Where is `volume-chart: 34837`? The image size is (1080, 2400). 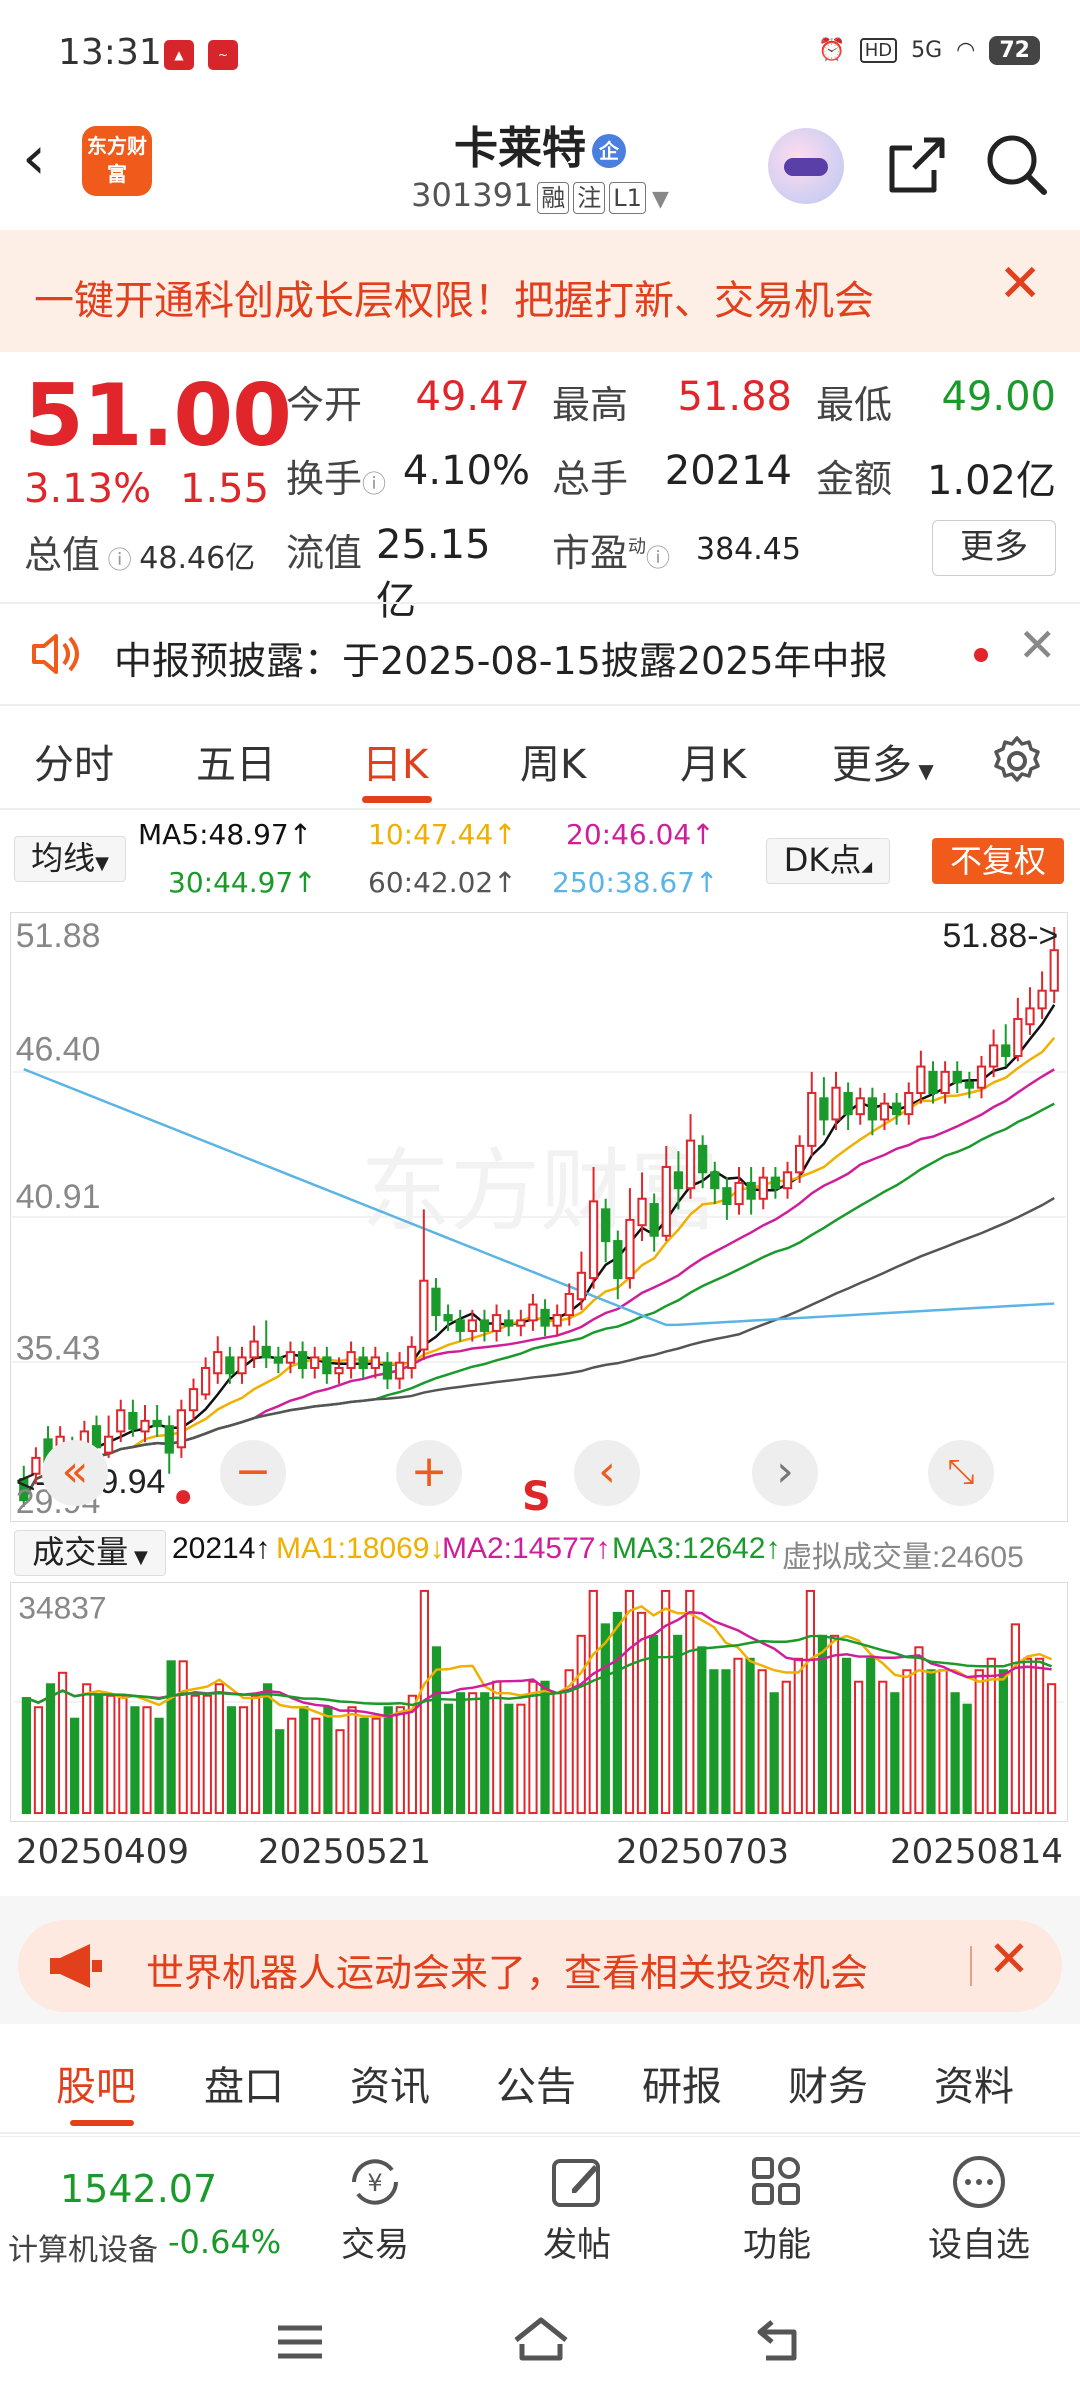 volume-chart: 34837 is located at coordinates (539, 1702).